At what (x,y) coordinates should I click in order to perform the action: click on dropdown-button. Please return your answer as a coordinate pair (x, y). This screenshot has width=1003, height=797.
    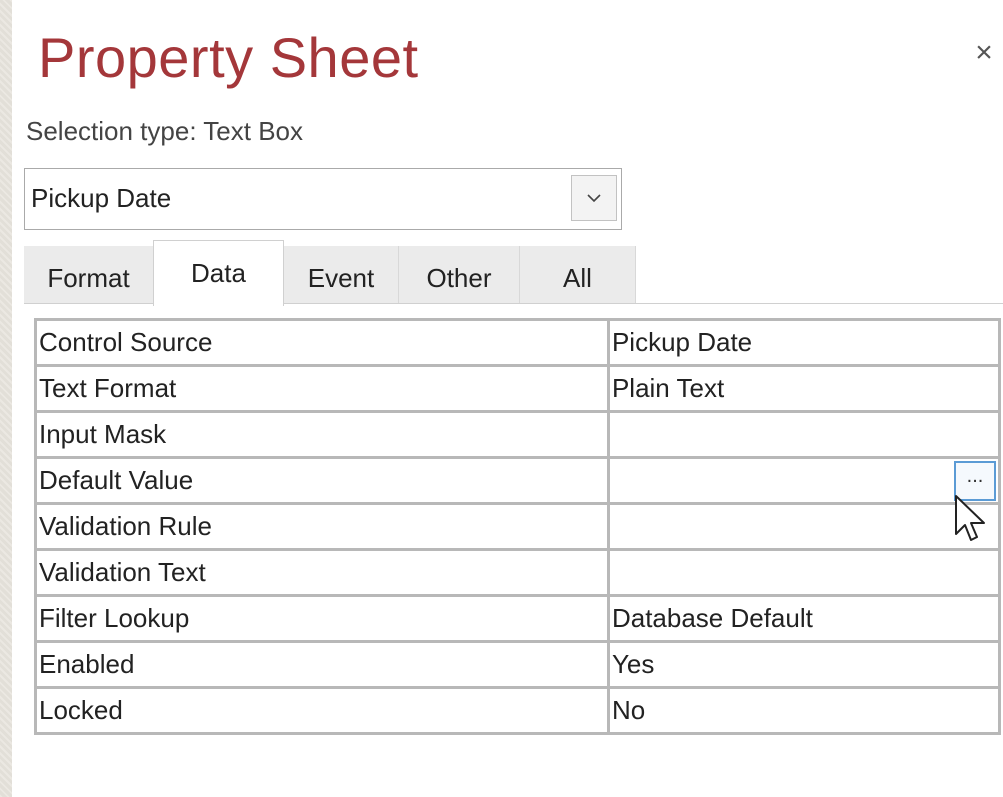
    Looking at the image, I should click on (594, 198).